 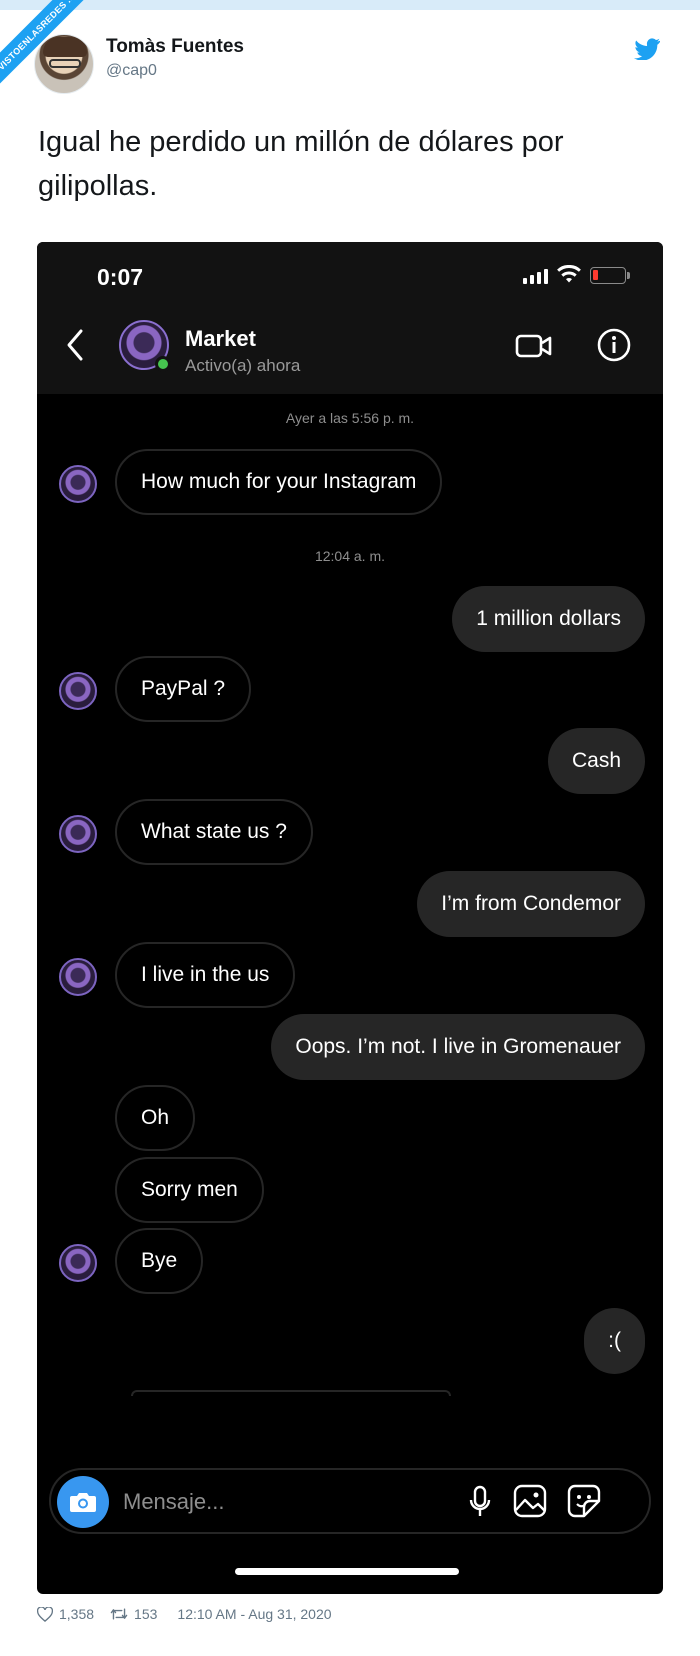 I want to click on message-row: What state us ?, so click(x=350, y=832).